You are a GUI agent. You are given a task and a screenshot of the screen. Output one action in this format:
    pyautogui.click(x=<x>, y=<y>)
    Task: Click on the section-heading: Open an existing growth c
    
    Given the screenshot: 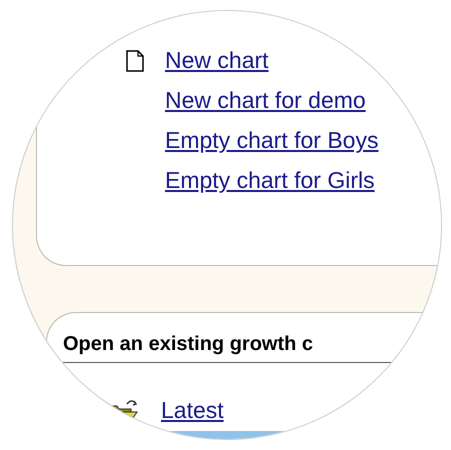 What is the action you would take?
    pyautogui.click(x=252, y=348)
    